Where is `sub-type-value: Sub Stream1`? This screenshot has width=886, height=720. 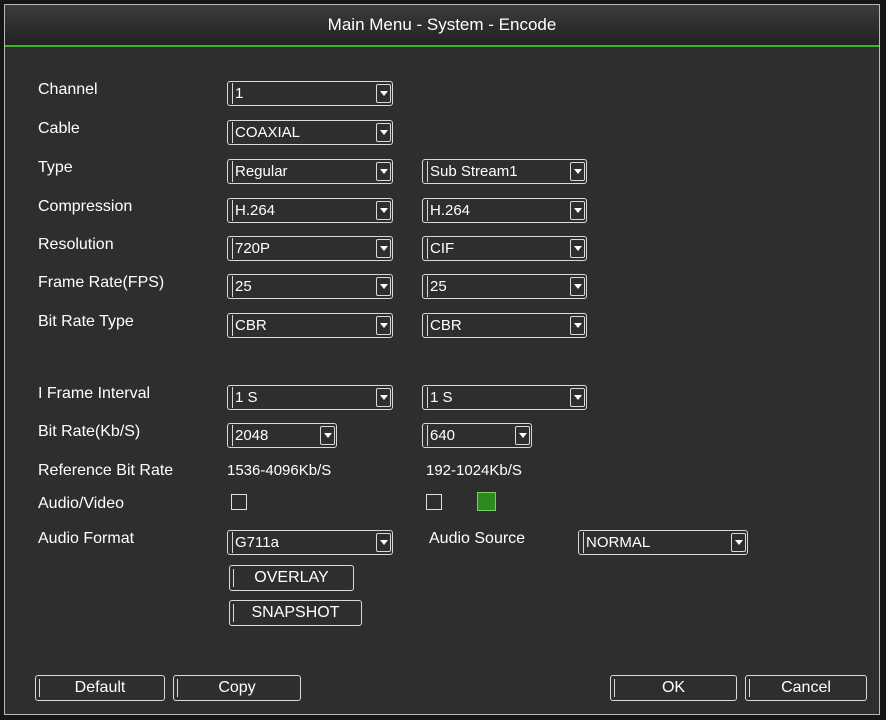
sub-type-value: Sub Stream1 is located at coordinates (495, 171).